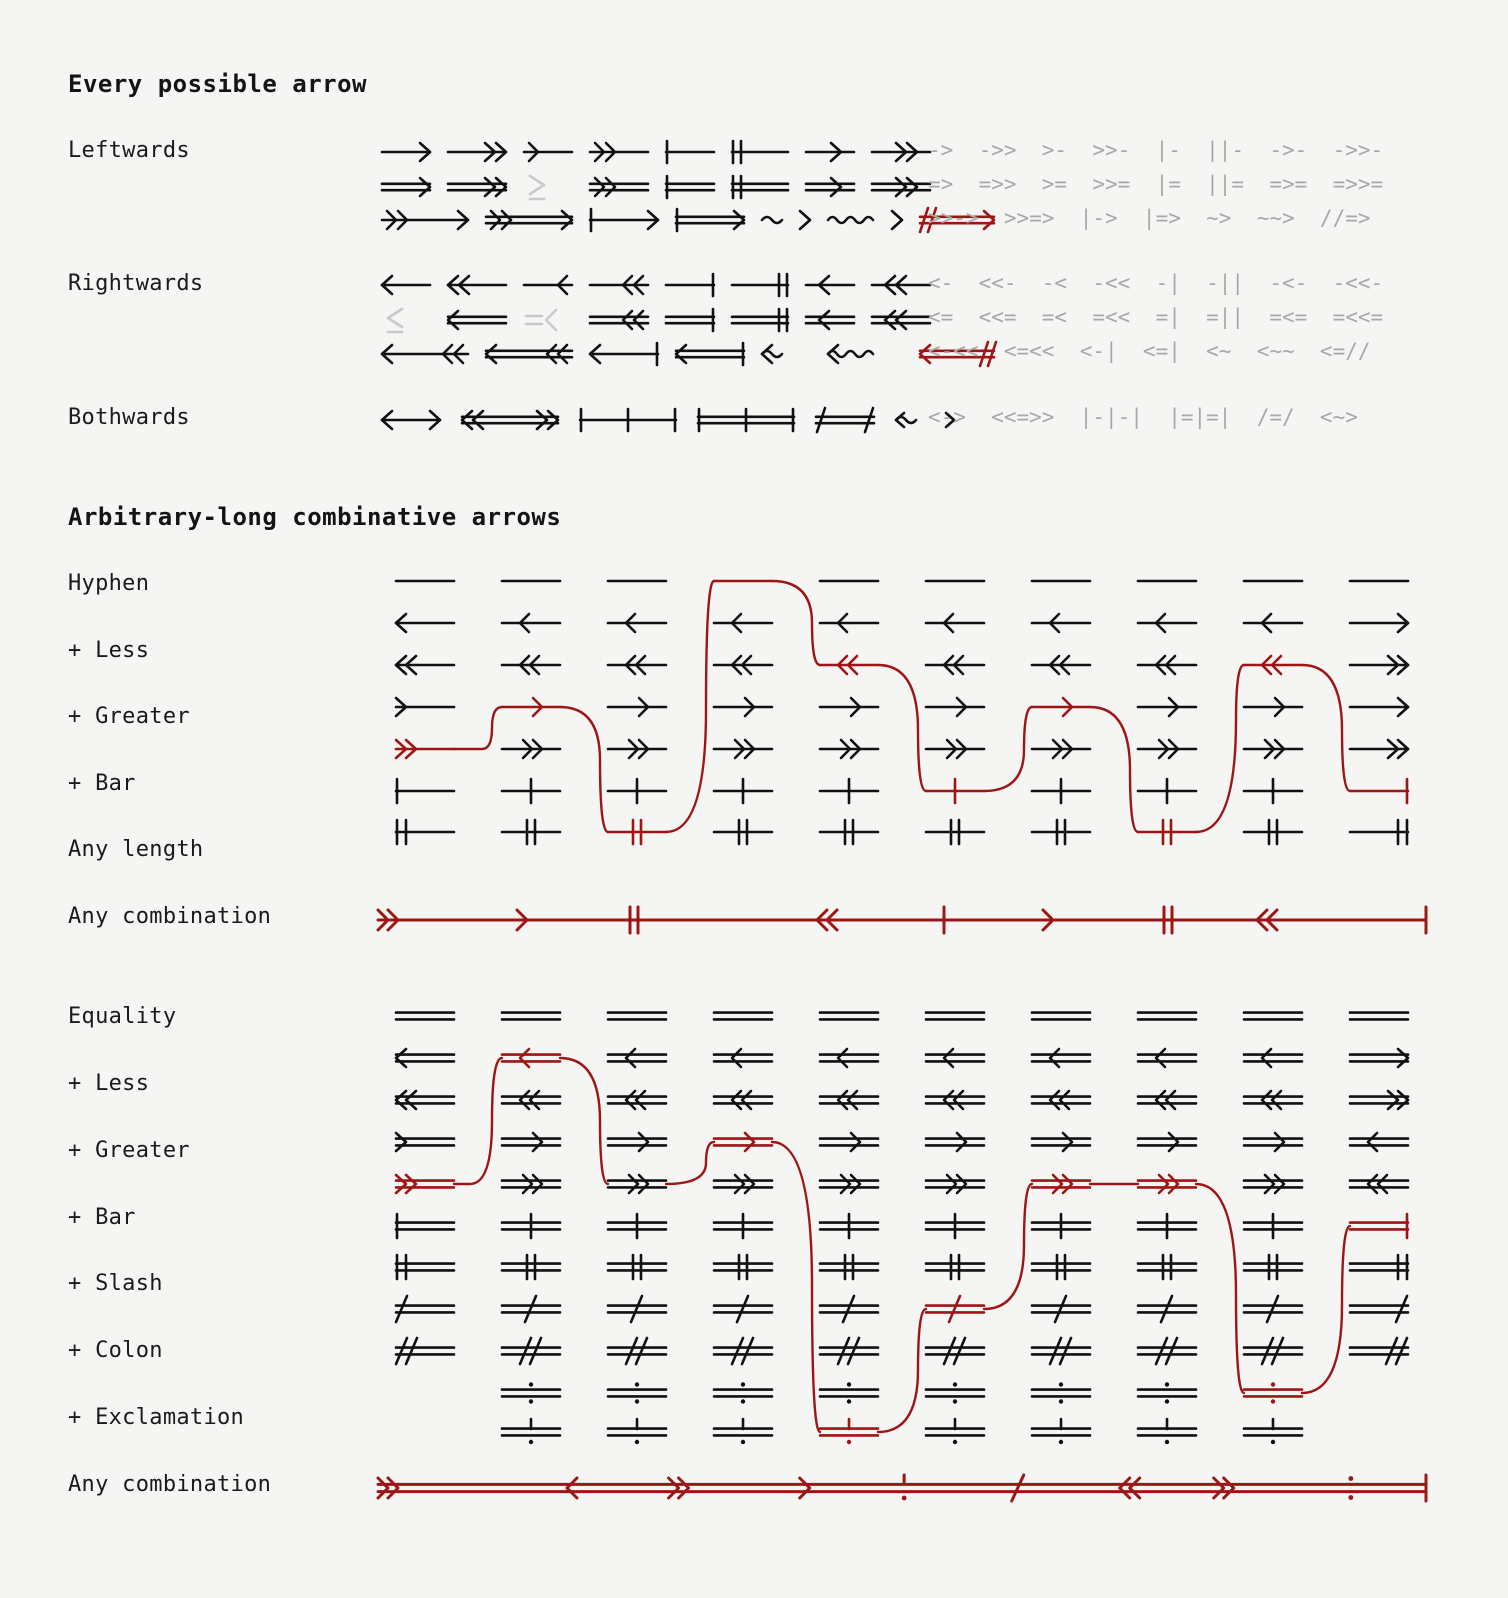 Image resolution: width=1508 pixels, height=1598 pixels. Describe the element at coordinates (136, 849) in the screenshot. I see `combi-label-any-length: Any length` at that location.